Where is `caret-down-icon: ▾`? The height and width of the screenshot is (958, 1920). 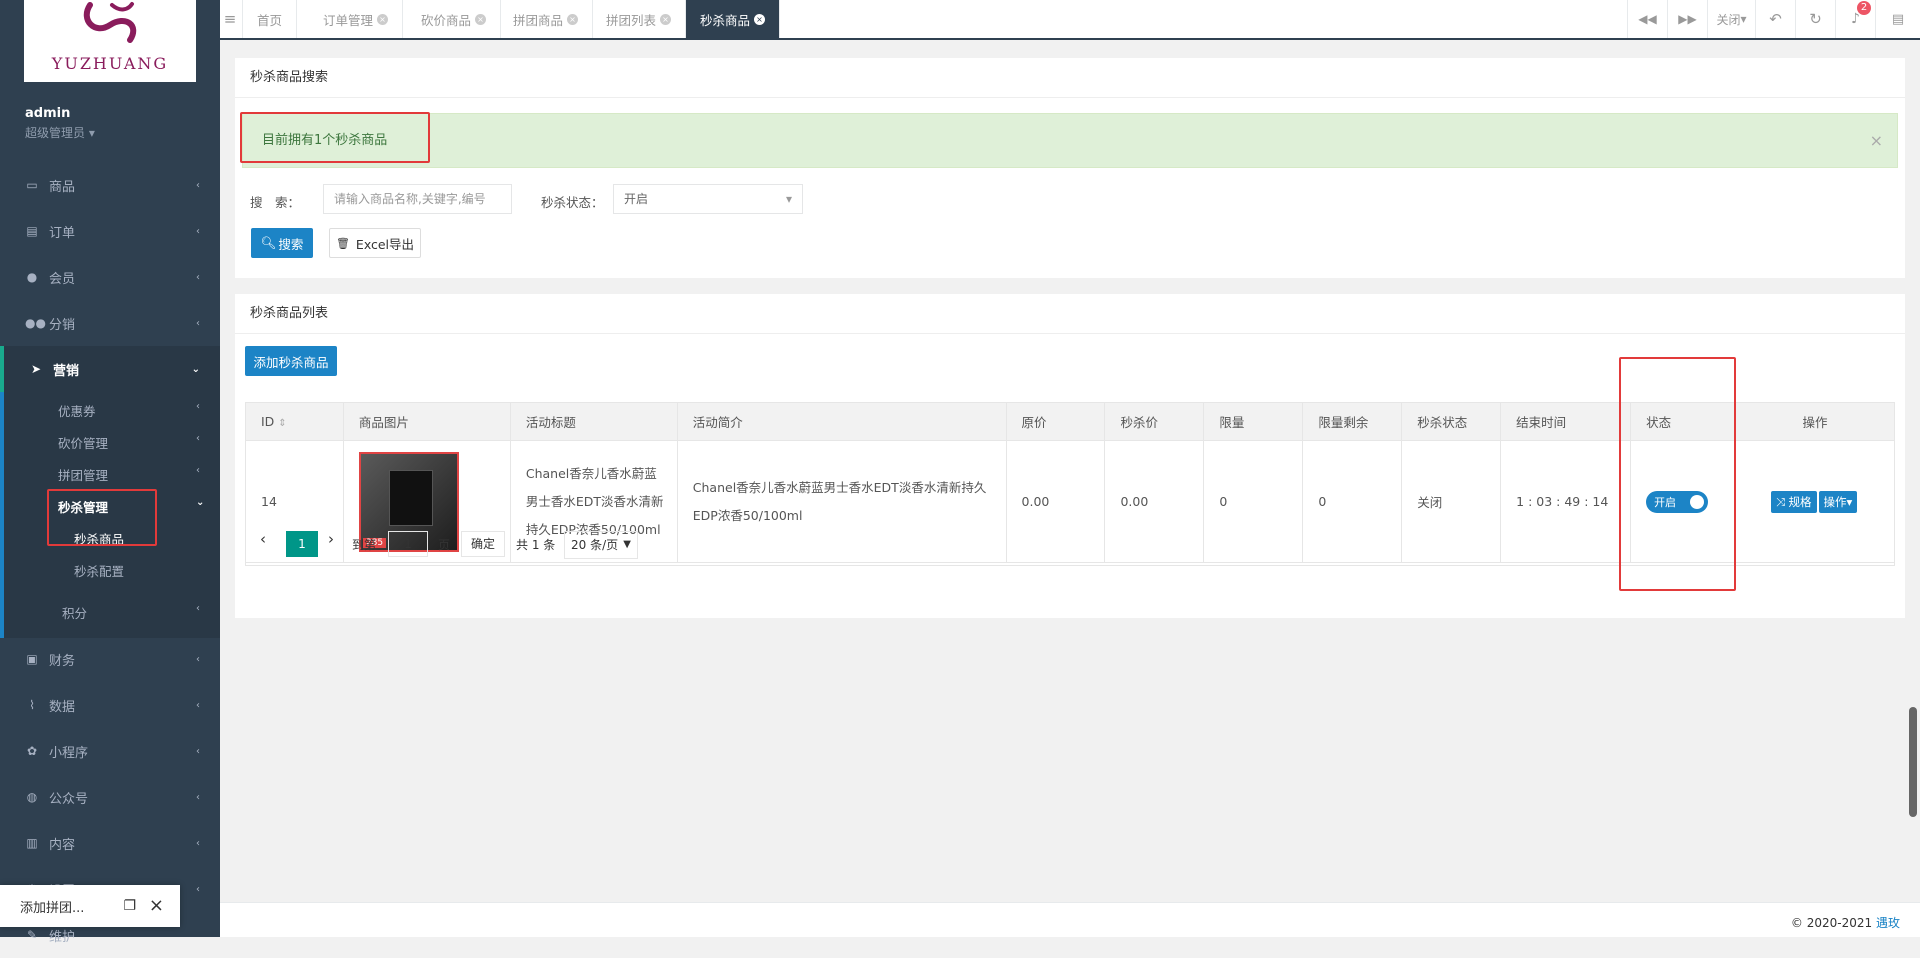 caret-down-icon: ▾ is located at coordinates (788, 199).